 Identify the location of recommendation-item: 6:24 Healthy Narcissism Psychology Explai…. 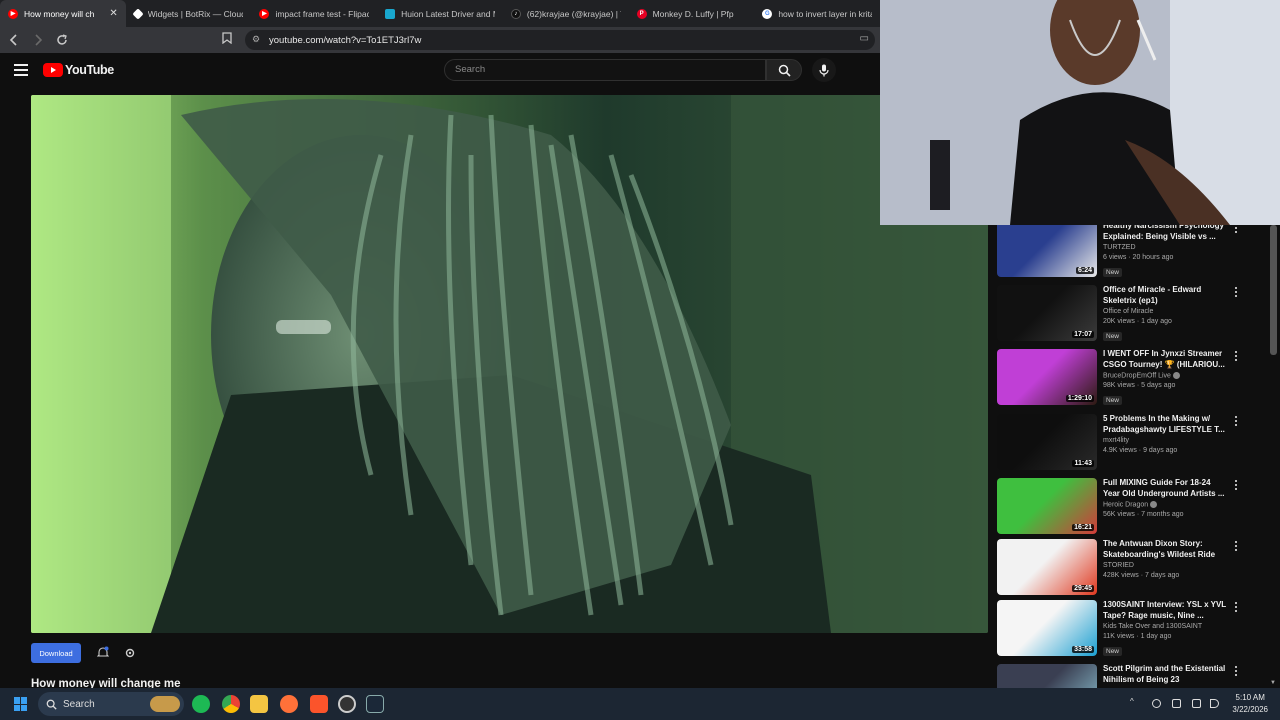
(1132, 253).